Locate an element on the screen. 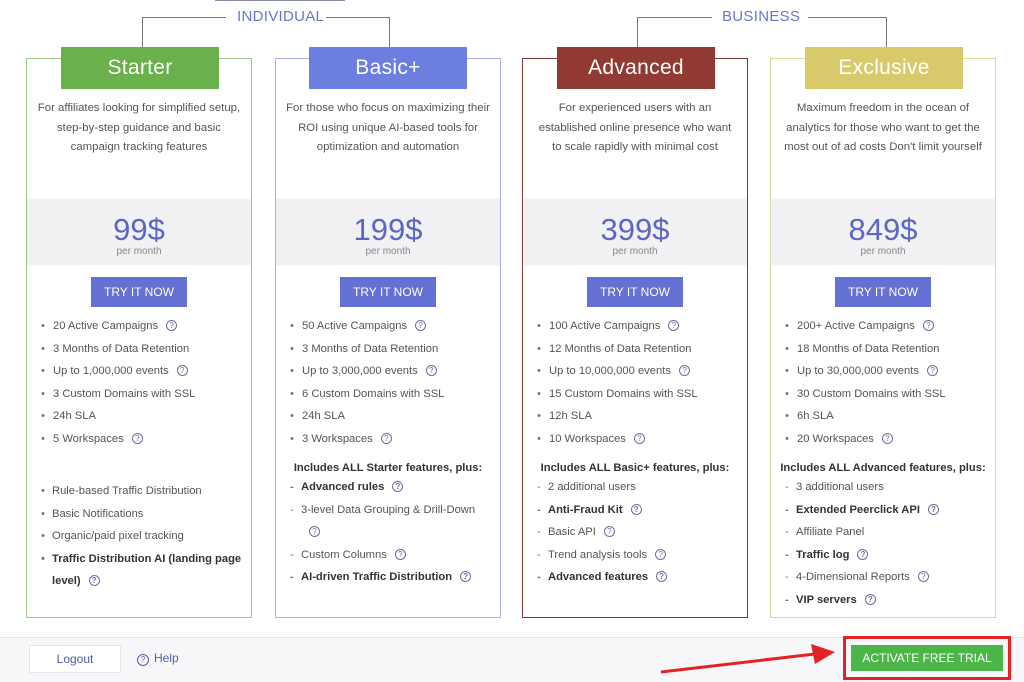 This screenshot has width=1024, height=682. activate-free-trial-button: ACTIVATE FREE TRIAL is located at coordinates (927, 658).